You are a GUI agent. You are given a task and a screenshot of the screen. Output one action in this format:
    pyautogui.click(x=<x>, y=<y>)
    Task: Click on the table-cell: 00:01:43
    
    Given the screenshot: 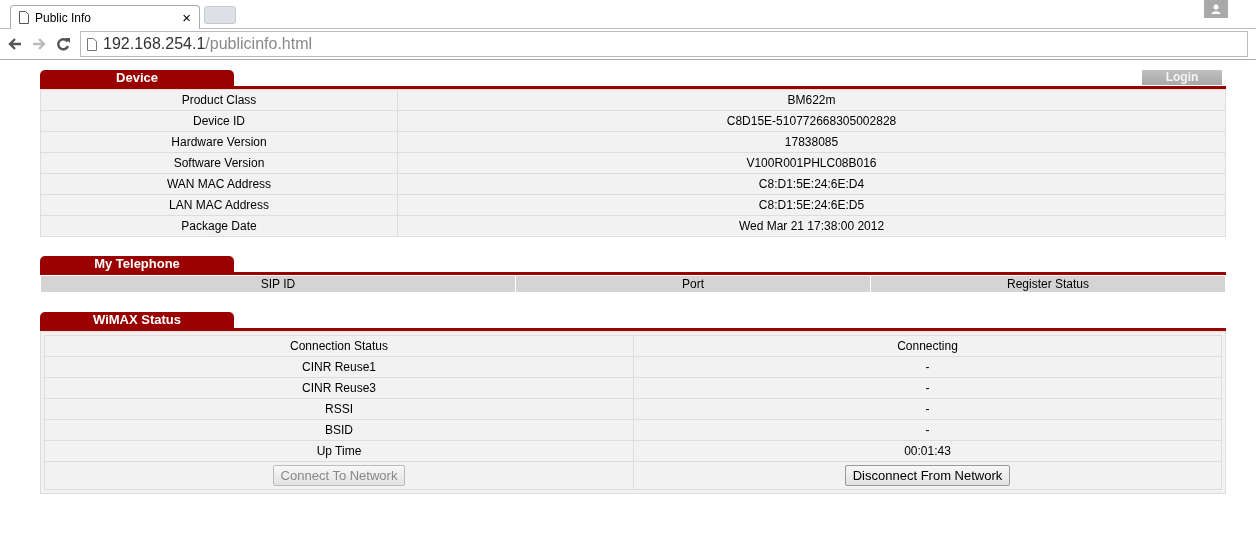 What is the action you would take?
    pyautogui.click(x=927, y=451)
    